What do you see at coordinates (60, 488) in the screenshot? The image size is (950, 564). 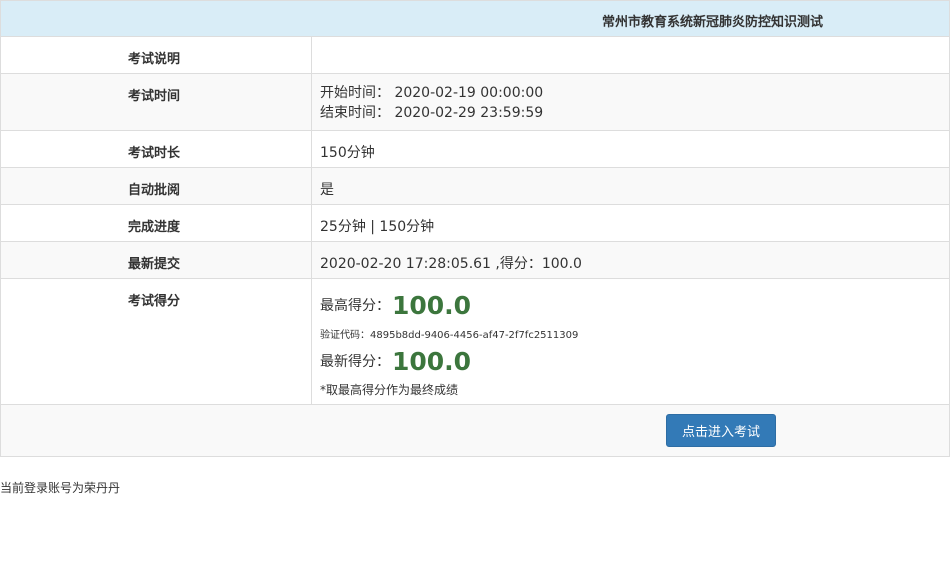 I see `login-account-text: 当前登录账号为荣丹丹` at bounding box center [60, 488].